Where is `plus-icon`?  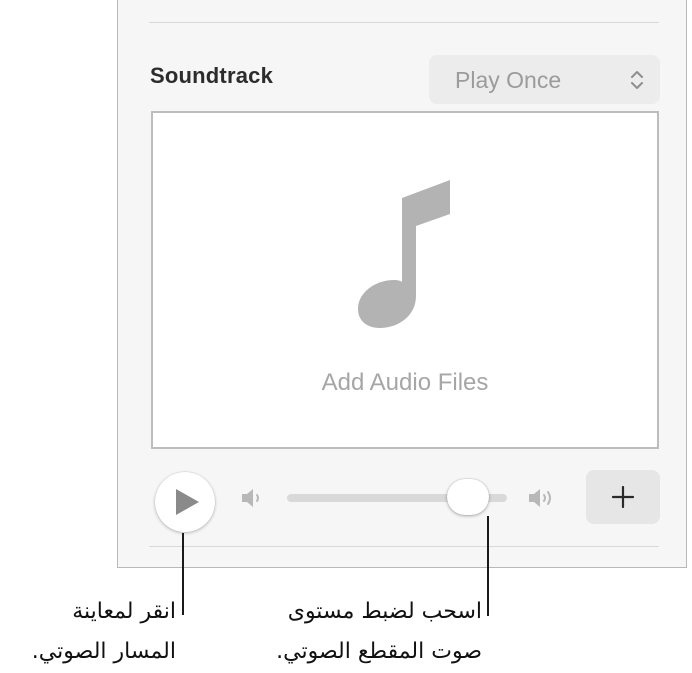 plus-icon is located at coordinates (623, 497).